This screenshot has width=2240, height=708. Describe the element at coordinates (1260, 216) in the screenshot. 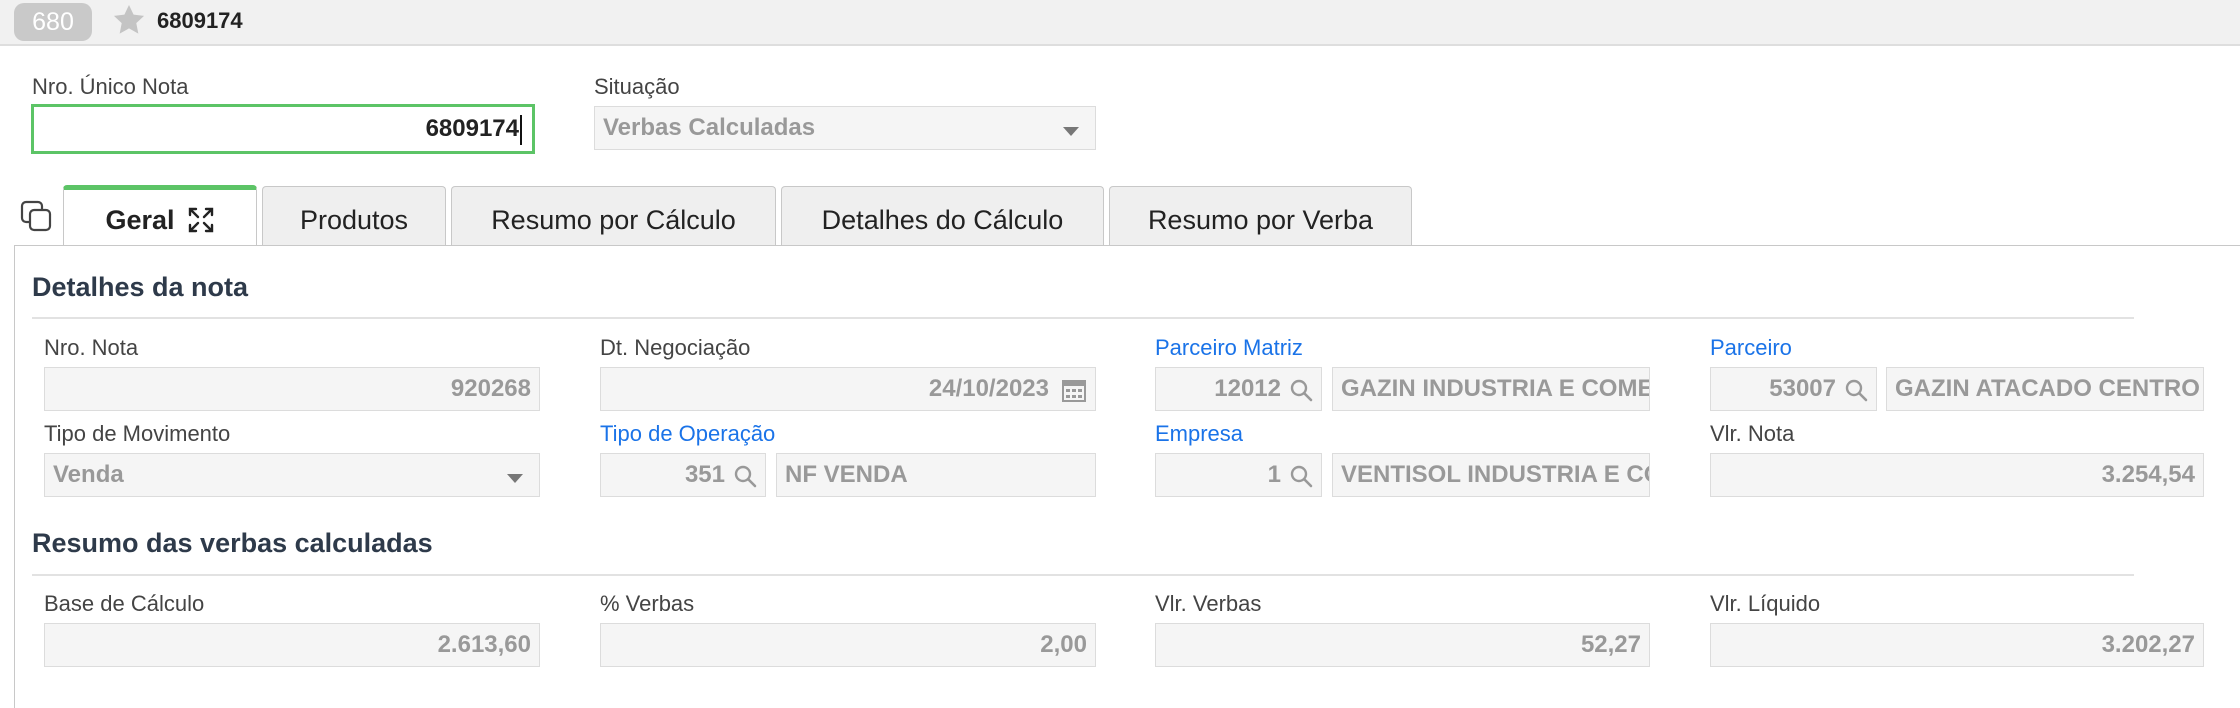

I see `tab-resumo-por-verba: Resumo por Verba` at that location.